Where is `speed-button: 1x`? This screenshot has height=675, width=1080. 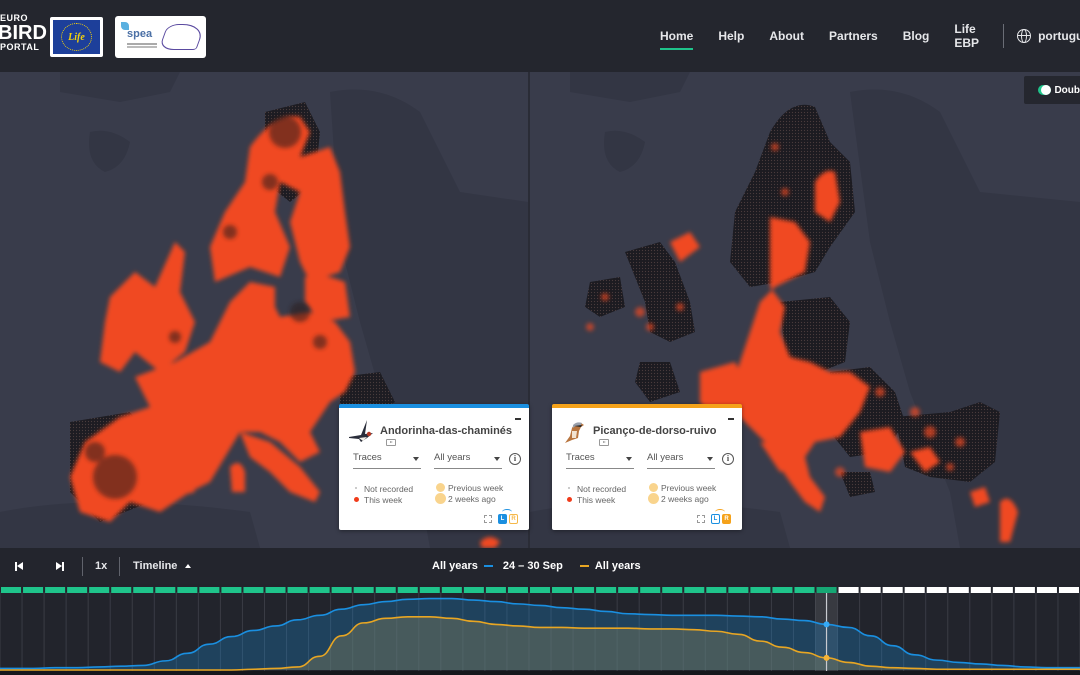 speed-button: 1x is located at coordinates (101, 566).